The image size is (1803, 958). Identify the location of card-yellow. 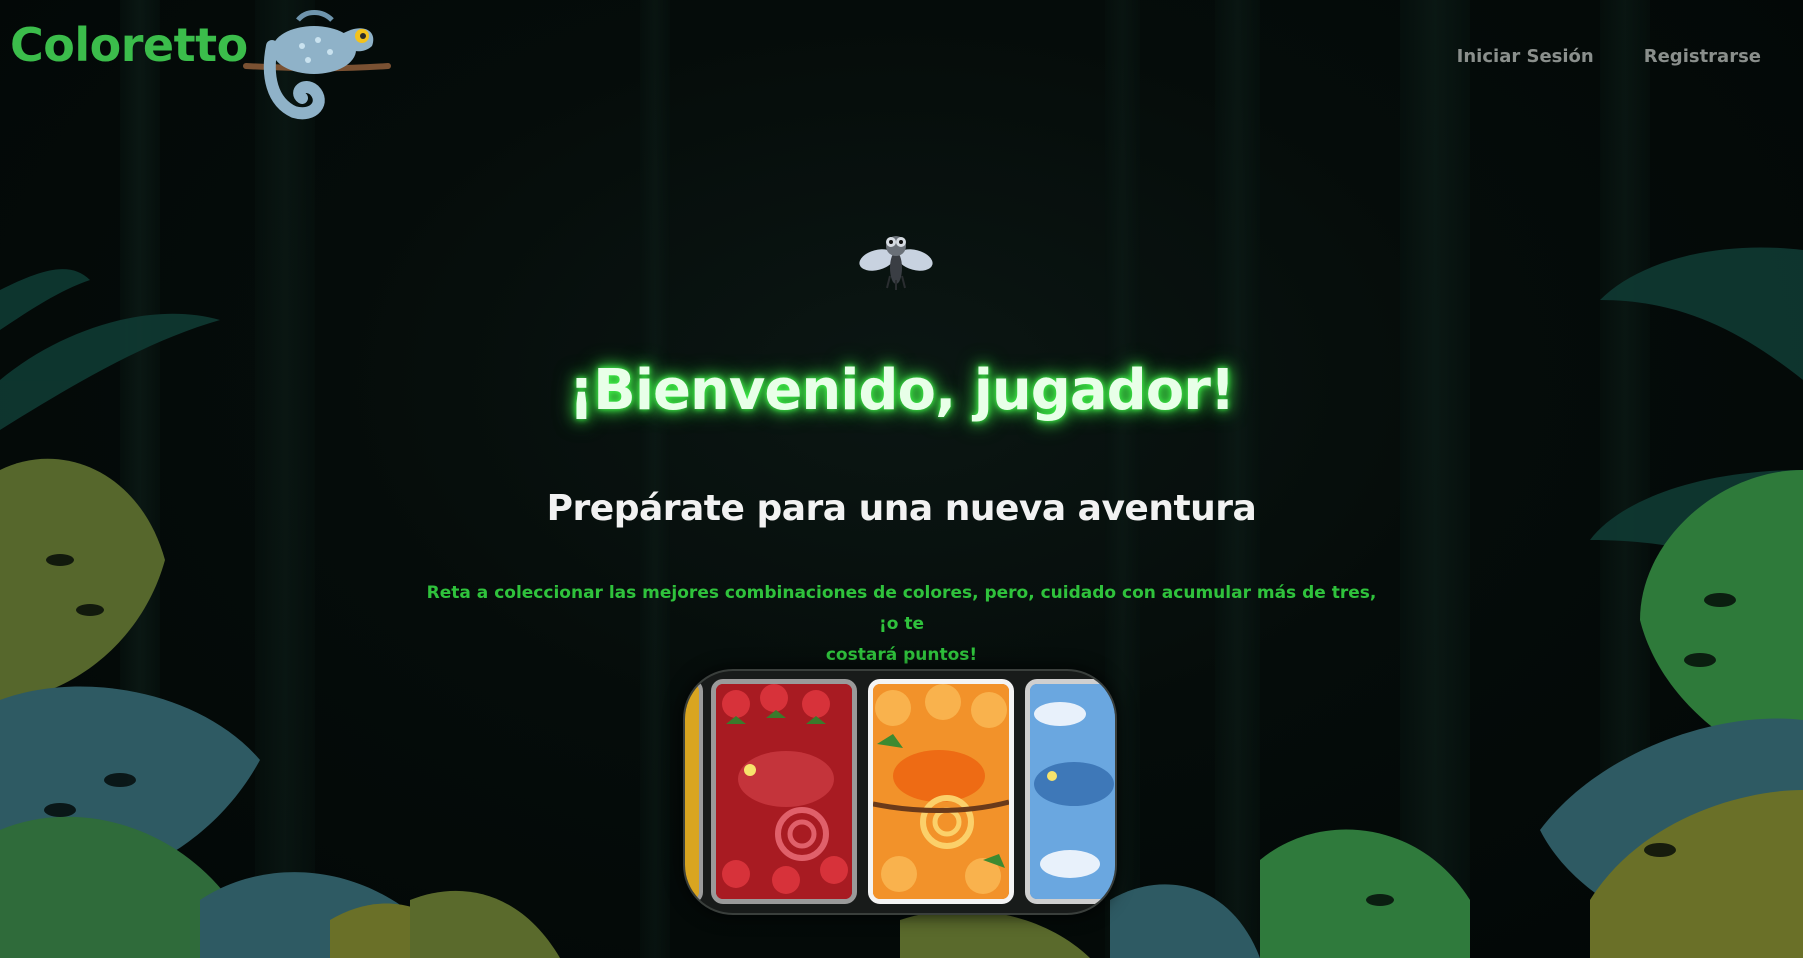
(694, 791).